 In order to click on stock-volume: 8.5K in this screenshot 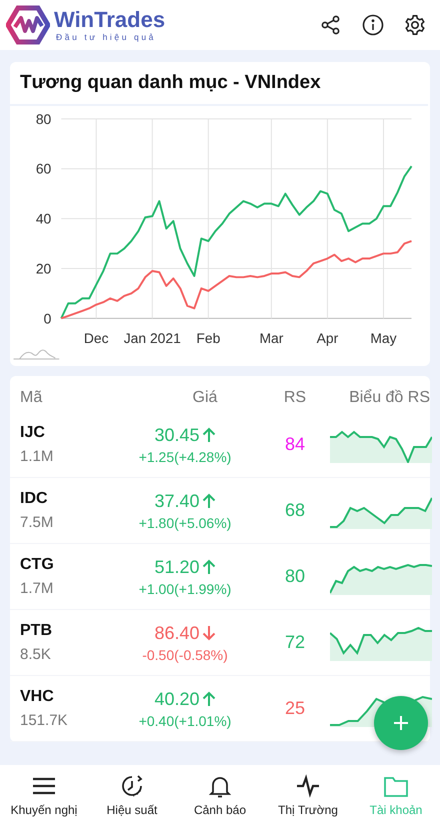, I will do `click(36, 654)`.